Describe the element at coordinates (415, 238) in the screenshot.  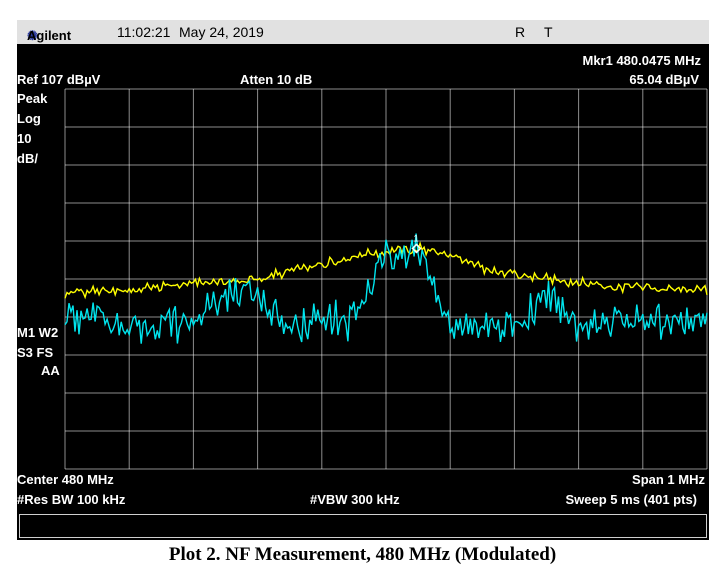
I see `marker-number: 1` at that location.